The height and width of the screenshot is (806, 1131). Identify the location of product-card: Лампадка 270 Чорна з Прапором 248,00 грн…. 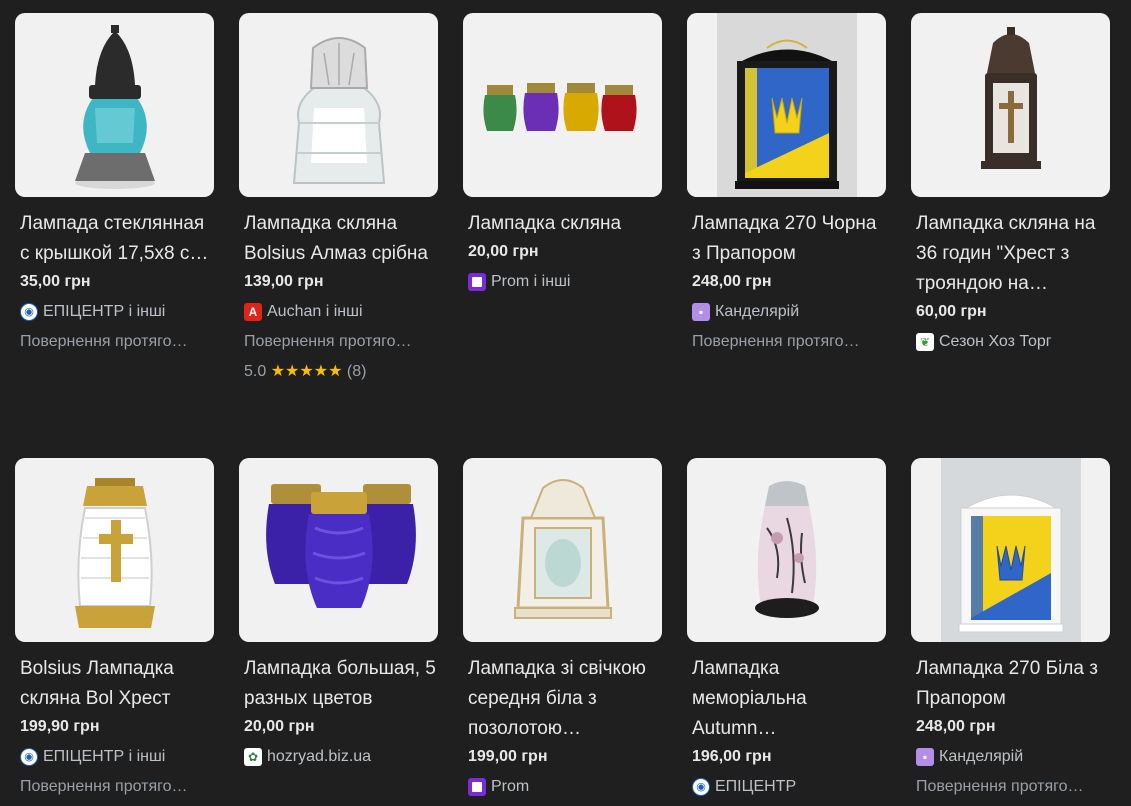
(787, 183).